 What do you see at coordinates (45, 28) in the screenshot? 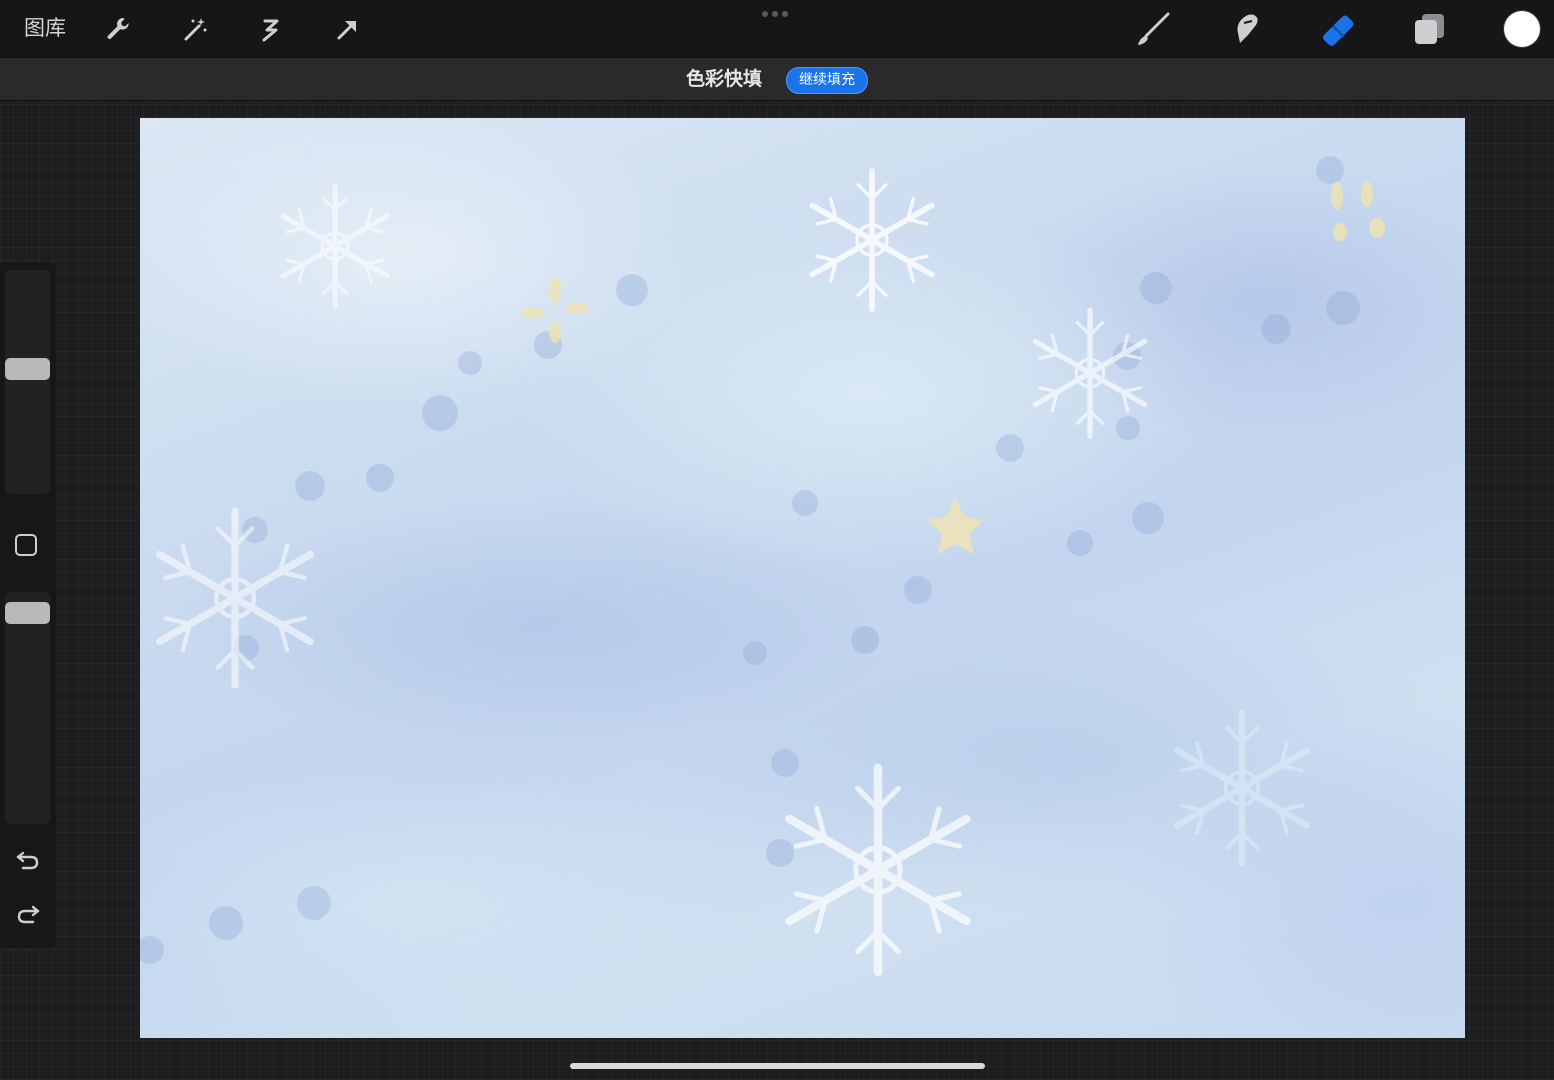
I see `gallery-button: 图库` at bounding box center [45, 28].